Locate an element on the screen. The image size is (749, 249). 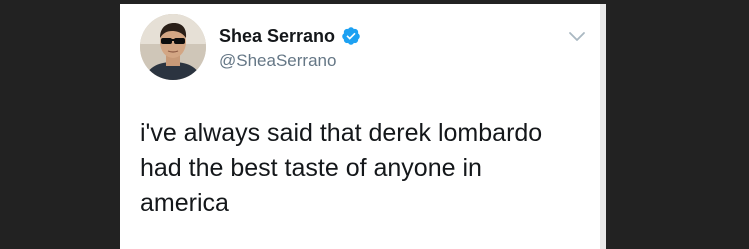
avatar is located at coordinates (173, 47).